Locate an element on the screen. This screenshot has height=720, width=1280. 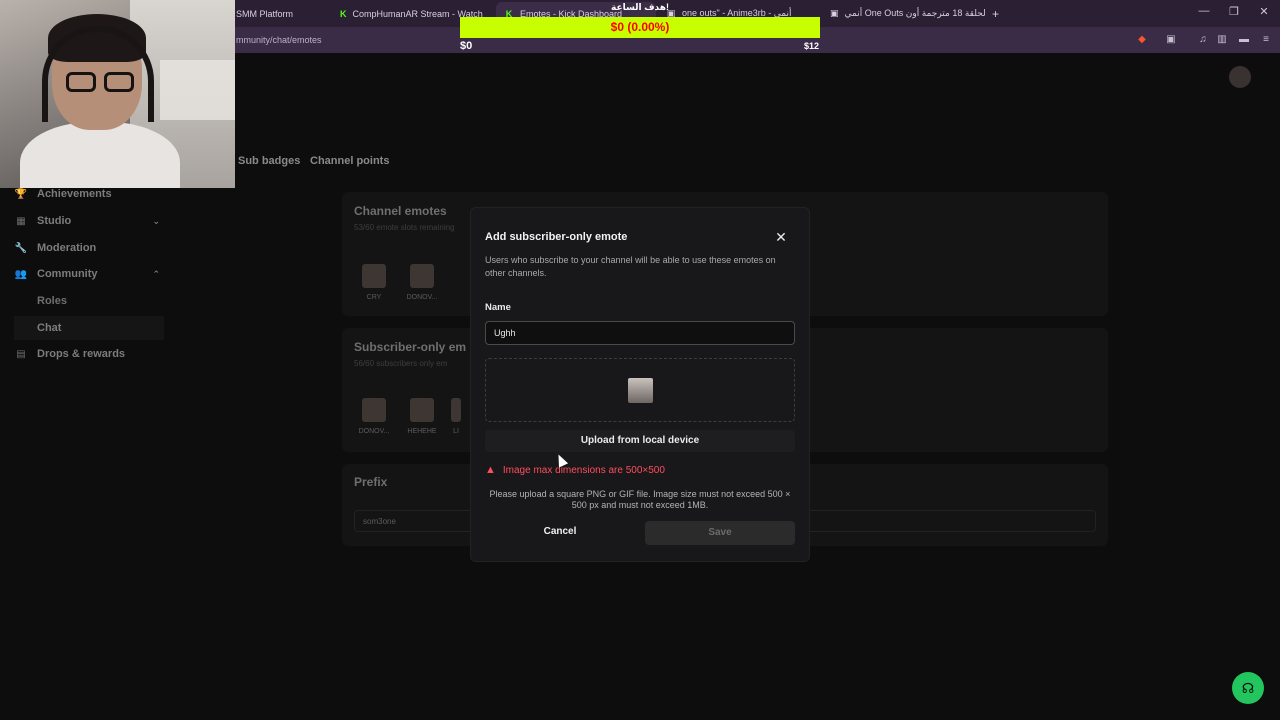
goal-progress-text: $0 (0.00%) is located at coordinates (640, 27).